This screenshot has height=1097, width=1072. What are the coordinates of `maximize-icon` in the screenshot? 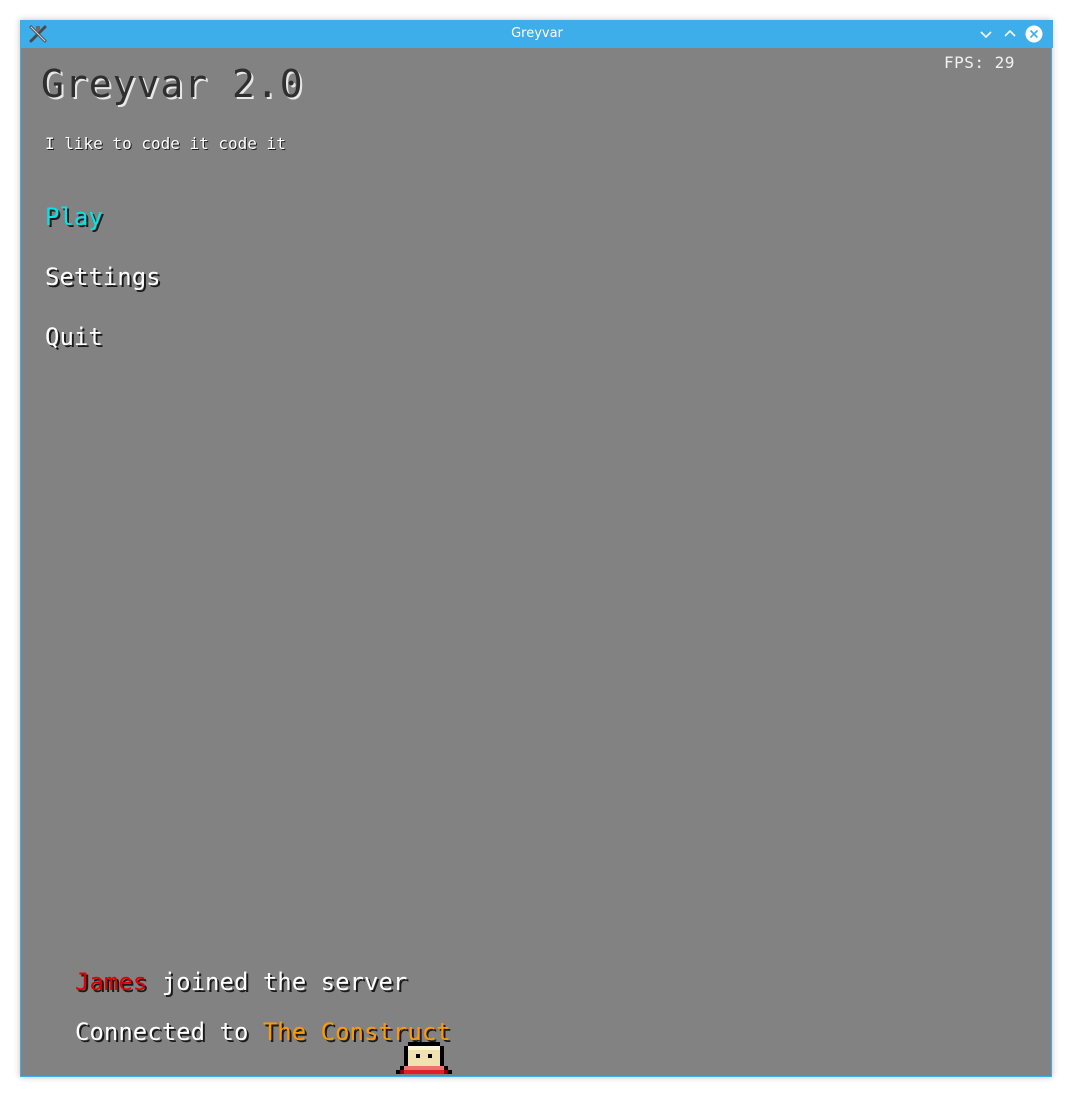 It's located at (1010, 34).